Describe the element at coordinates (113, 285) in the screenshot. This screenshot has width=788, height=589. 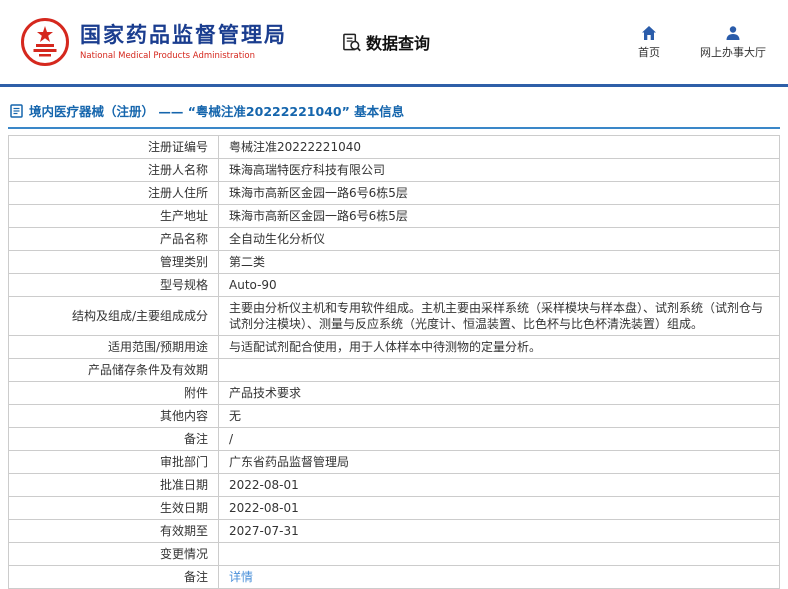
I see `row-label: 型号规格` at that location.